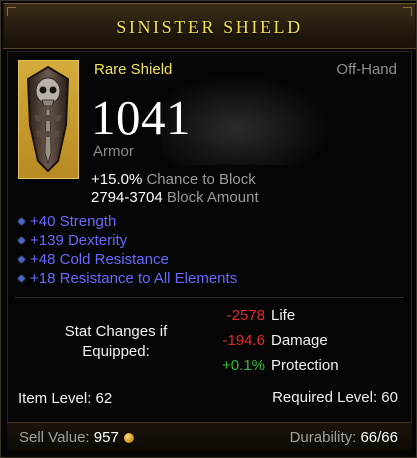 This screenshot has height=458, width=417. Describe the element at coordinates (73, 221) in the screenshot. I see `affix-text: +40 Strength` at that location.